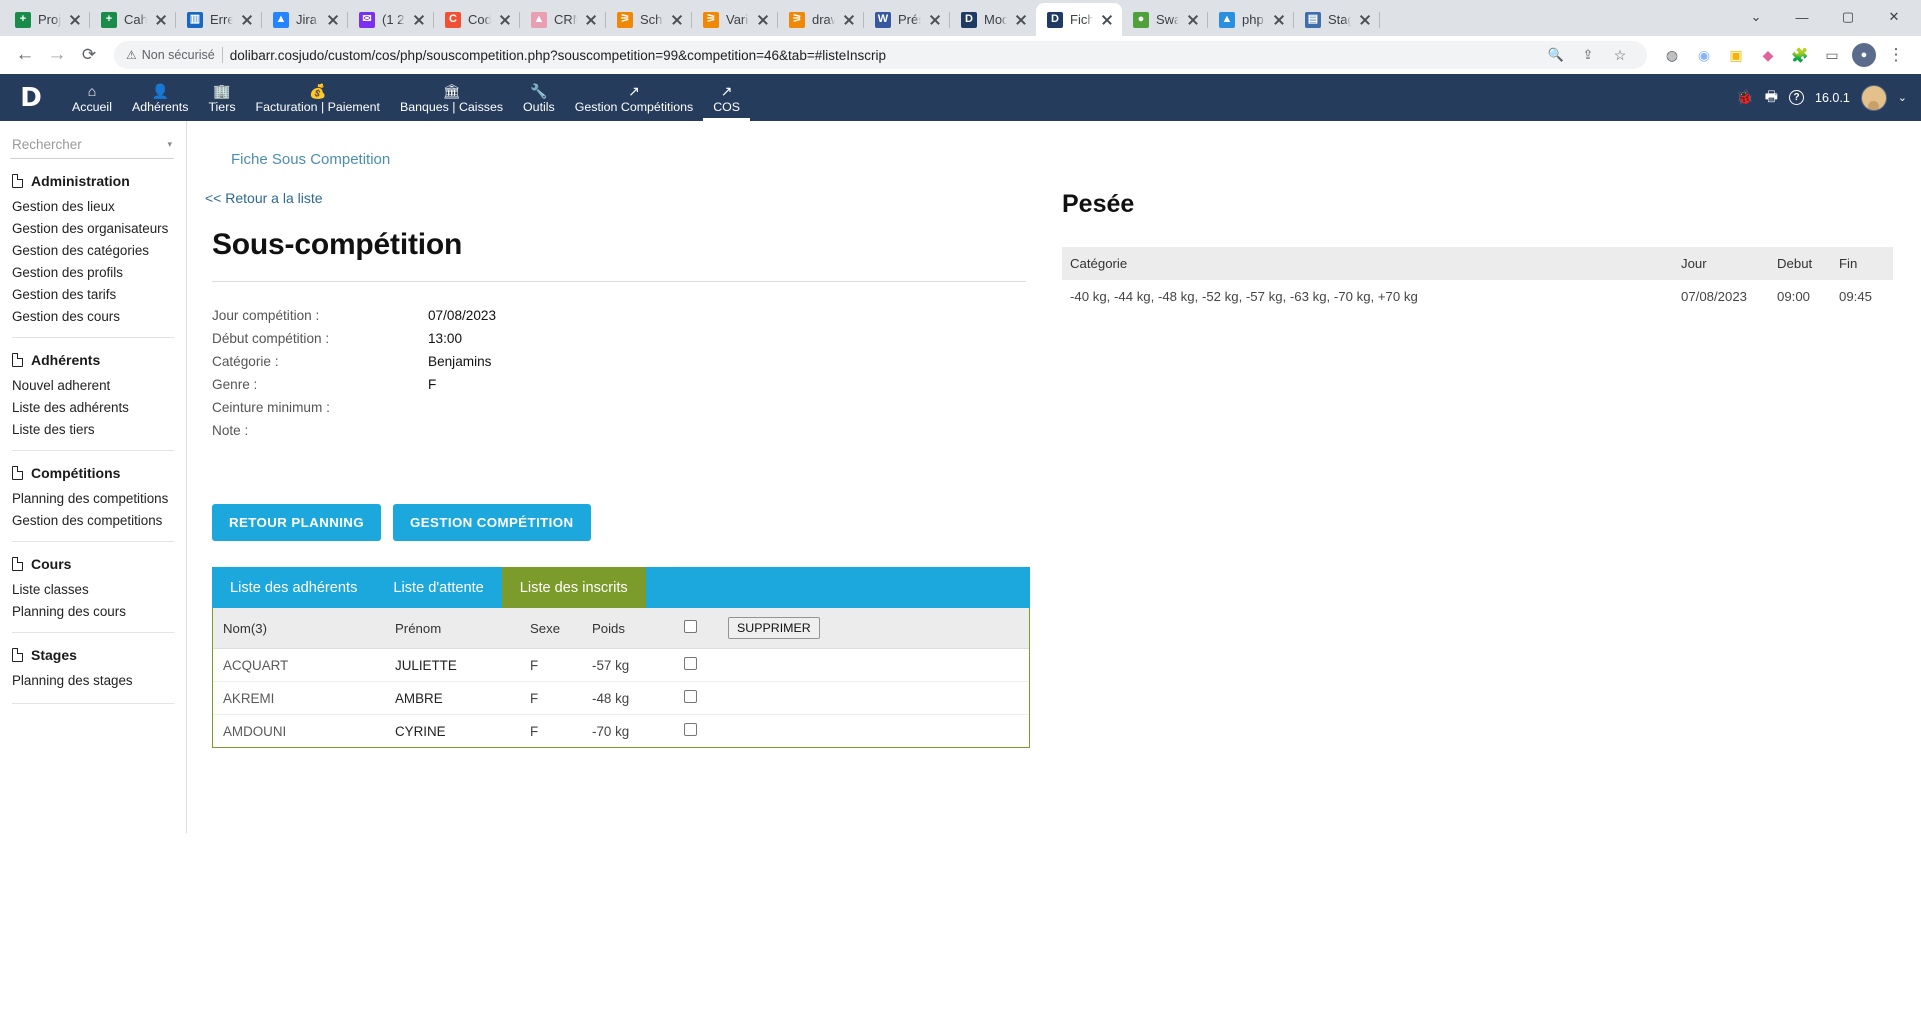 The height and width of the screenshot is (1033, 1921). Describe the element at coordinates (297, 522) in the screenshot. I see `retour-planning-button: RETOUR PLANNING` at that location.